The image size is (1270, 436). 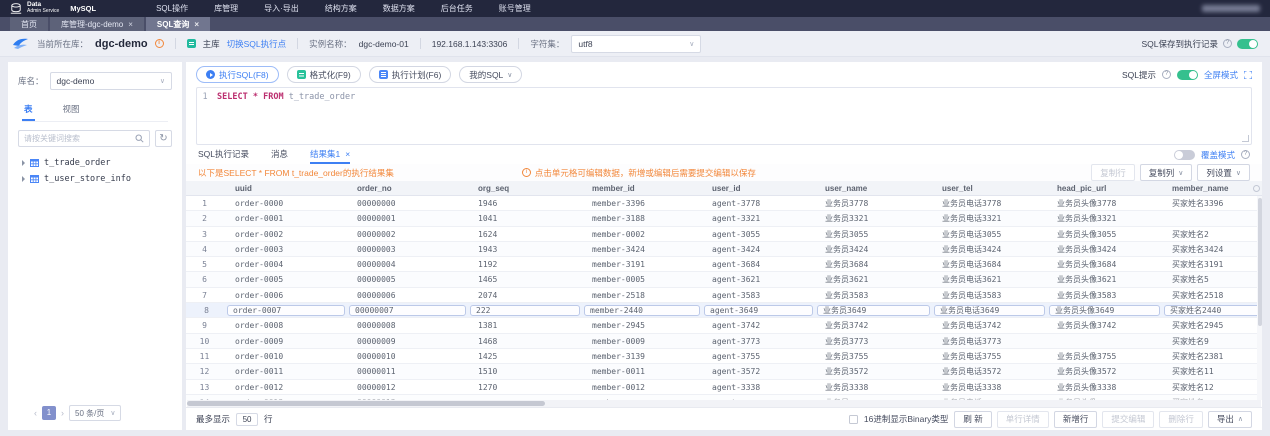 I want to click on table-cell: order-0000, so click(x=284, y=203).